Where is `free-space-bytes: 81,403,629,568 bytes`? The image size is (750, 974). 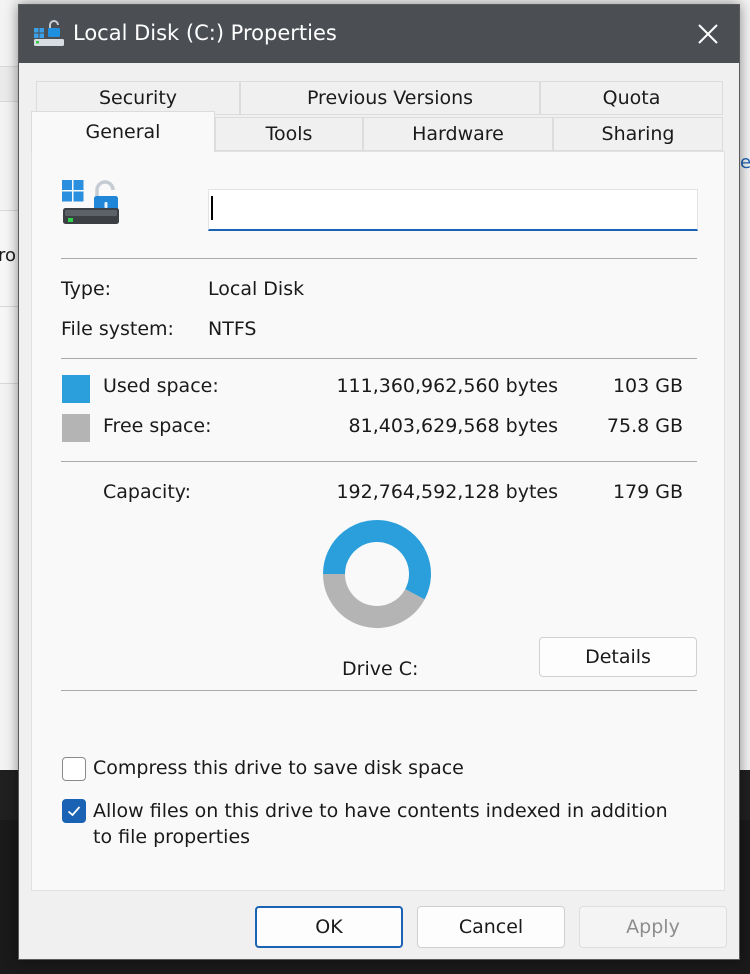
free-space-bytes: 81,403,629,568 bytes is located at coordinates (453, 426).